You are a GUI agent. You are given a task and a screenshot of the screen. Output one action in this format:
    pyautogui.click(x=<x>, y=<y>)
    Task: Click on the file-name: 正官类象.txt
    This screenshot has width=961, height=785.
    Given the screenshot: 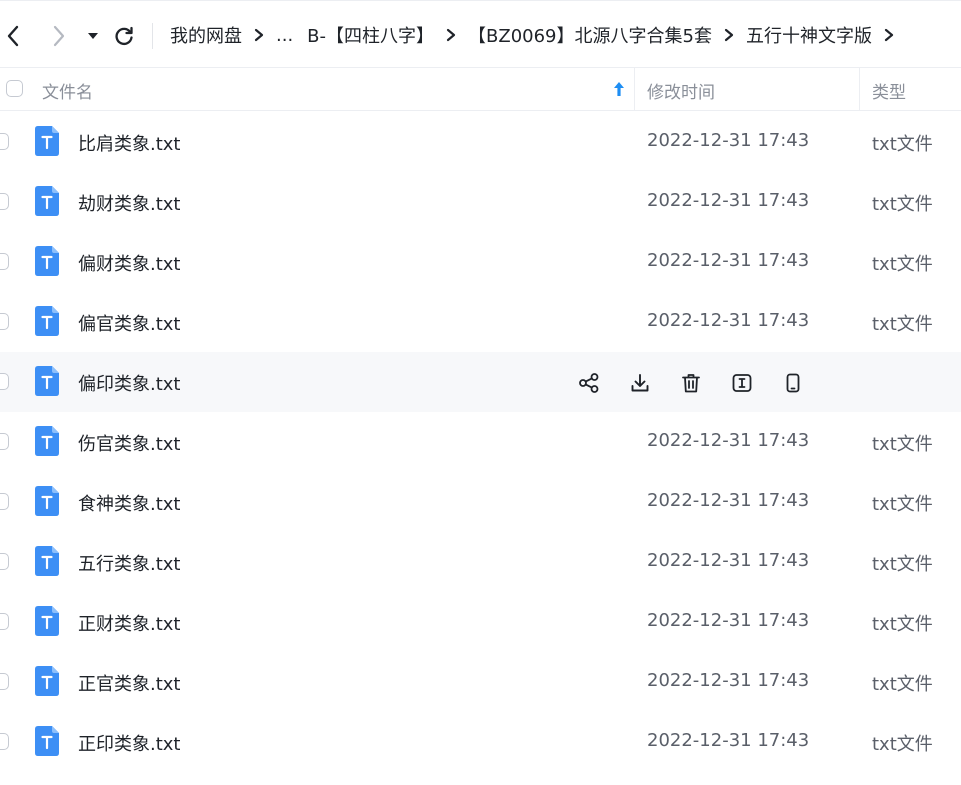 What is the action you would take?
    pyautogui.click(x=129, y=683)
    